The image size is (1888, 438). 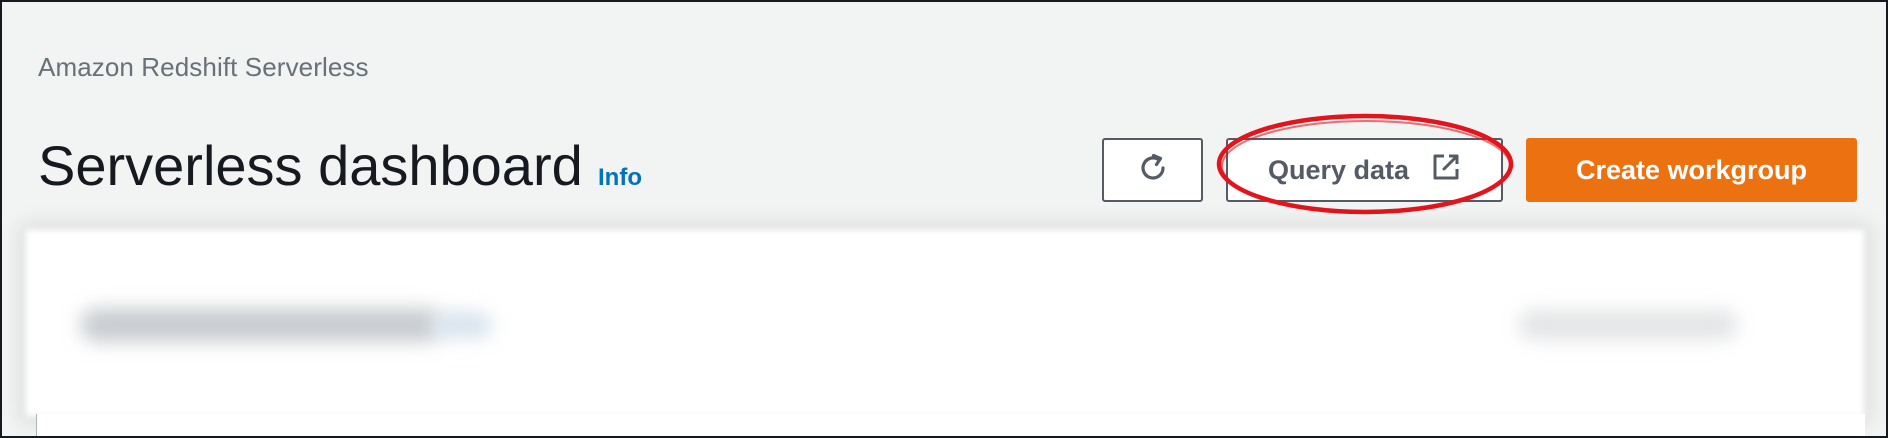 What do you see at coordinates (310, 165) in the screenshot?
I see `page-title: Serverless dashboard` at bounding box center [310, 165].